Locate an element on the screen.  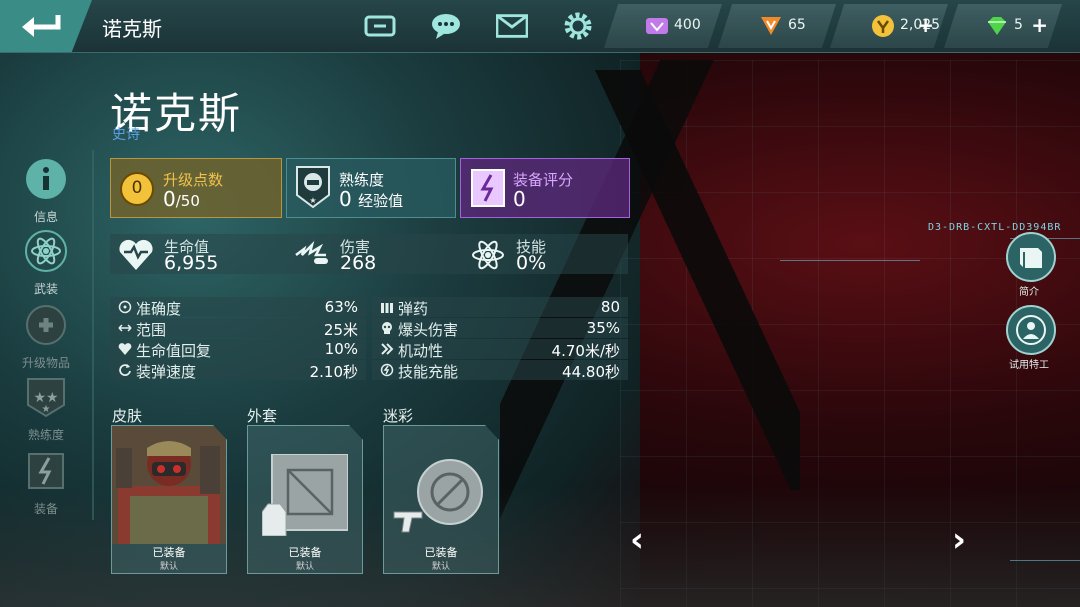
heart-regen-icon is located at coordinates (125, 349).